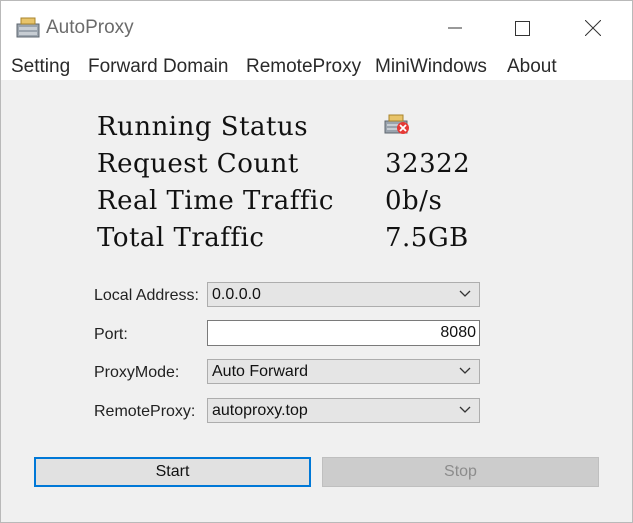 The width and height of the screenshot is (633, 523). I want to click on maximize-button, so click(522, 28).